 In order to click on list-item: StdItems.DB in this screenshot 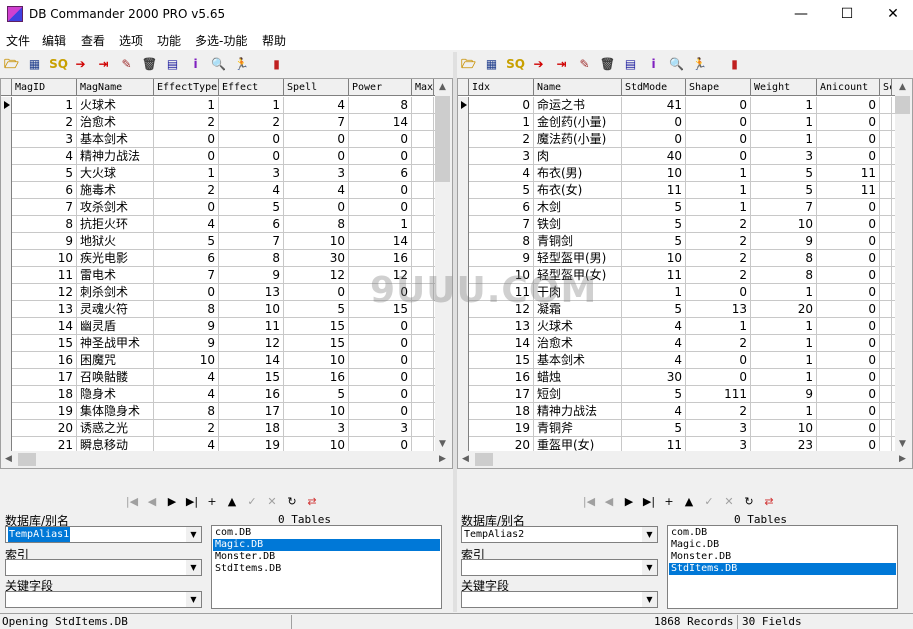, I will do `click(782, 569)`.